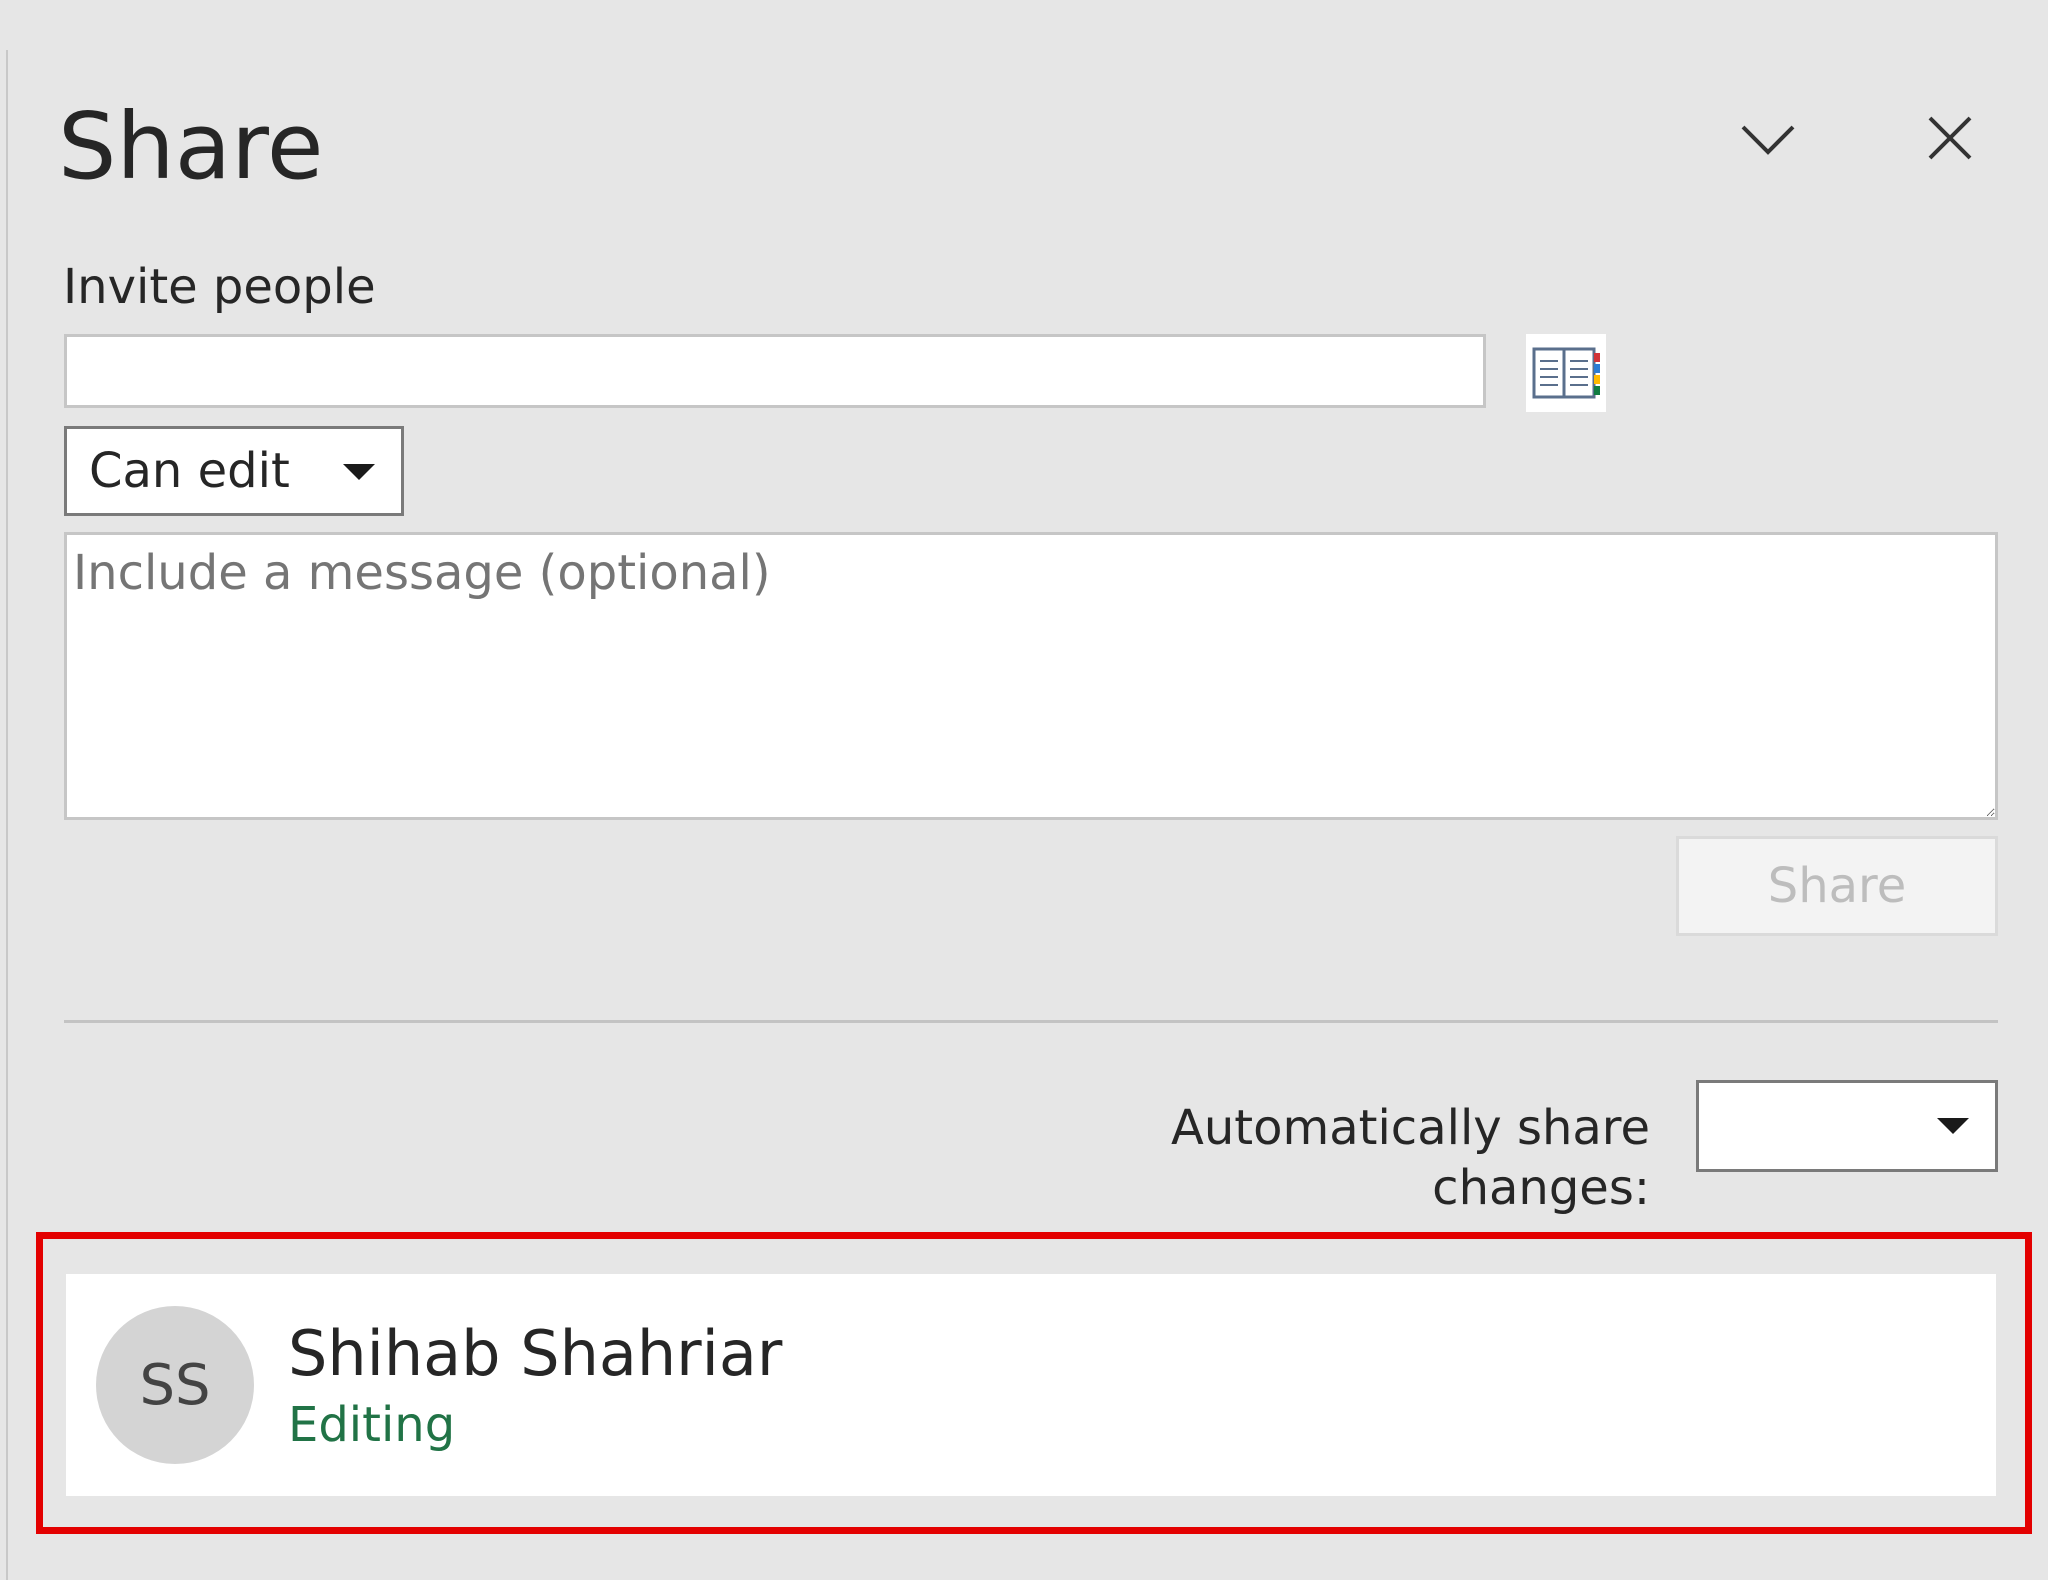 The image size is (2048, 1580). Describe the element at coordinates (1031, 1021) in the screenshot. I see `section-divider` at that location.